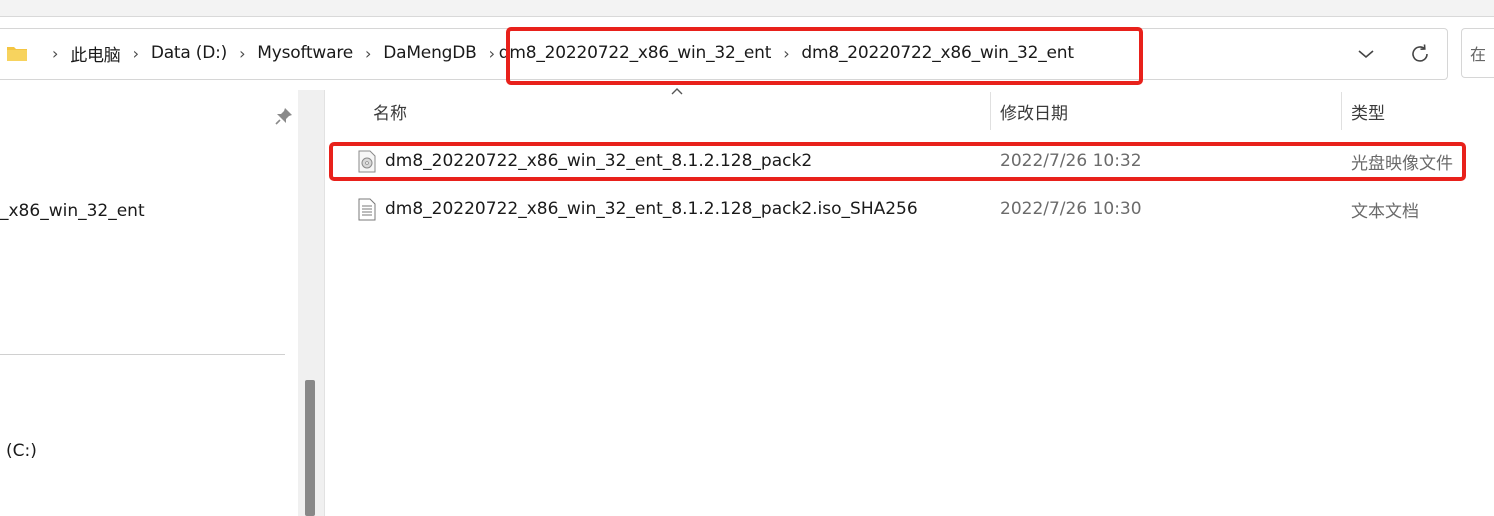  Describe the element at coordinates (17, 54) in the screenshot. I see `folder-icon` at that location.